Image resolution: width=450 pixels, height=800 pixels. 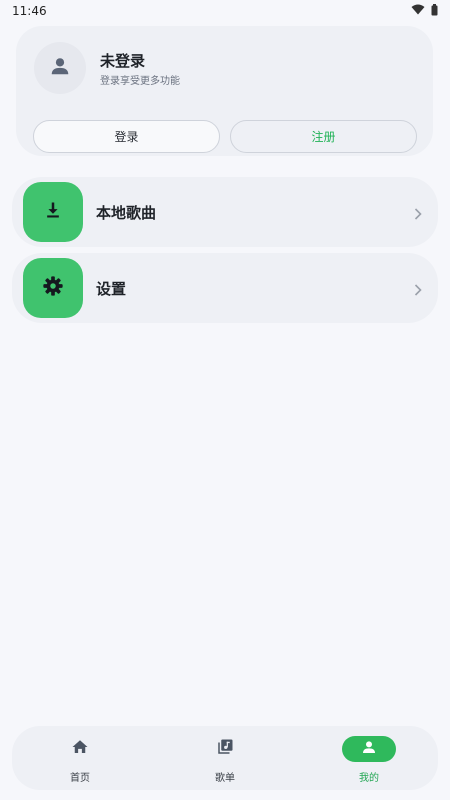 I want to click on gear-icon, so click(x=53, y=288).